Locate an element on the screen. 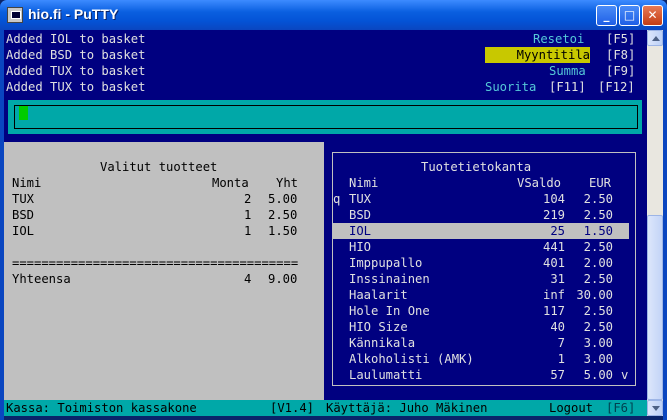 This screenshot has height=420, width=667. database-row-stock: 31 is located at coordinates (557, 279).